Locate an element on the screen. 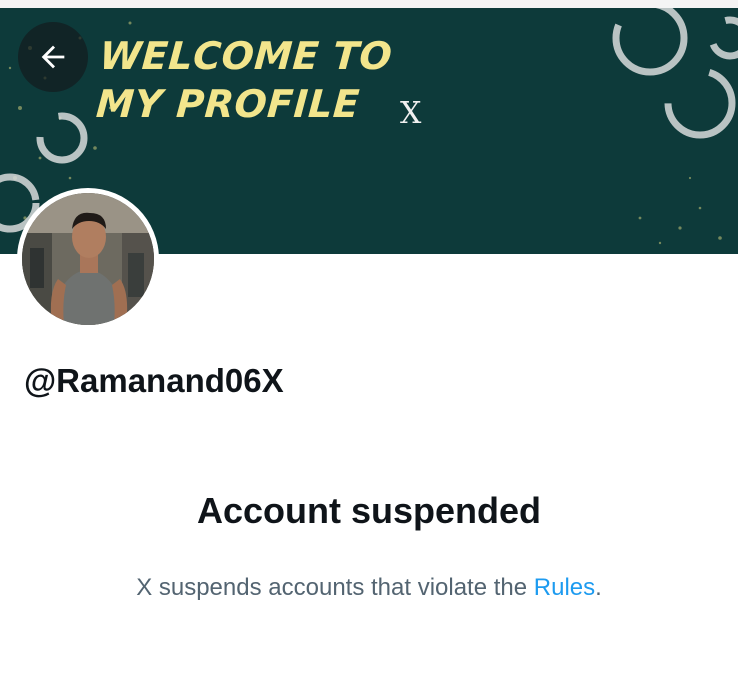  rules-link: Rules is located at coordinates (564, 587).